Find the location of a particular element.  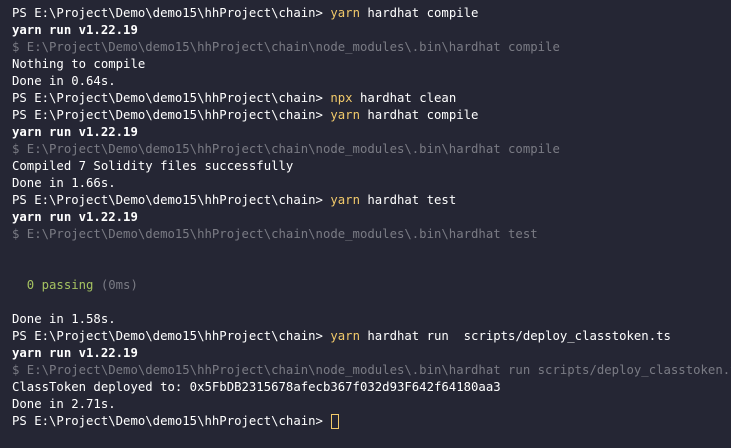

output-text: Done in 0.64s. is located at coordinates (64, 81).